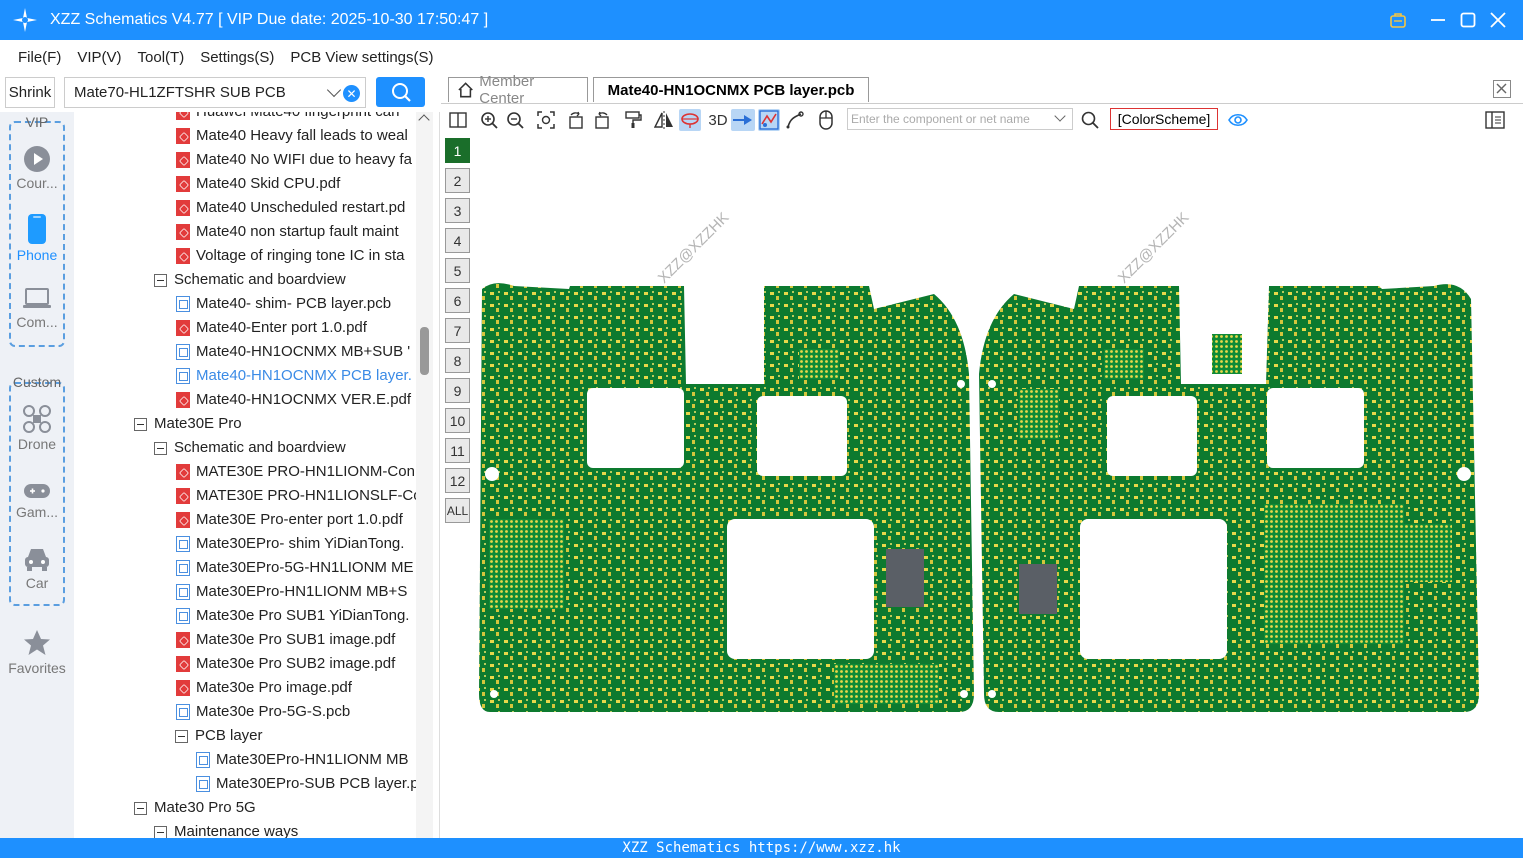  What do you see at coordinates (291, 592) in the screenshot?
I see `tree-file: Mate30EPro-HN1LIONM MB+S` at bounding box center [291, 592].